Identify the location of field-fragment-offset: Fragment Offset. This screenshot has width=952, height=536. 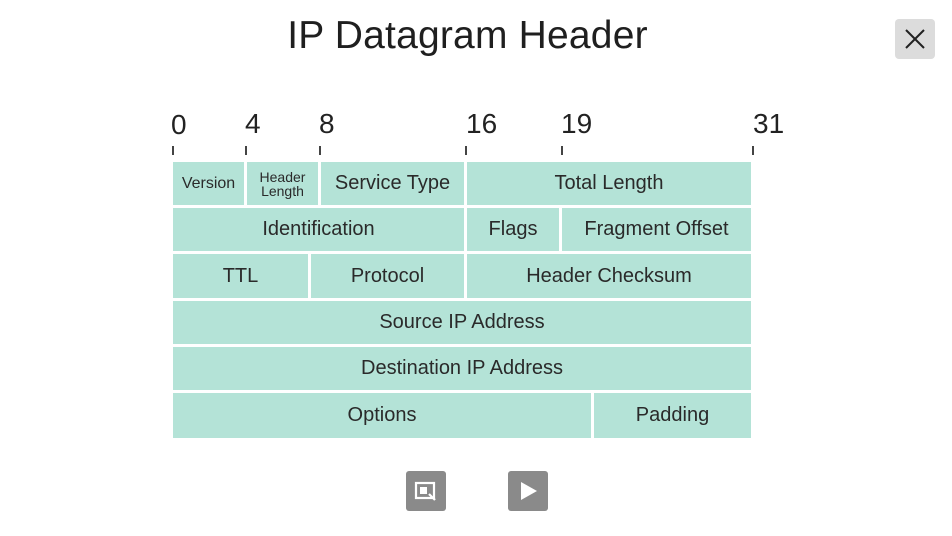
(656, 229).